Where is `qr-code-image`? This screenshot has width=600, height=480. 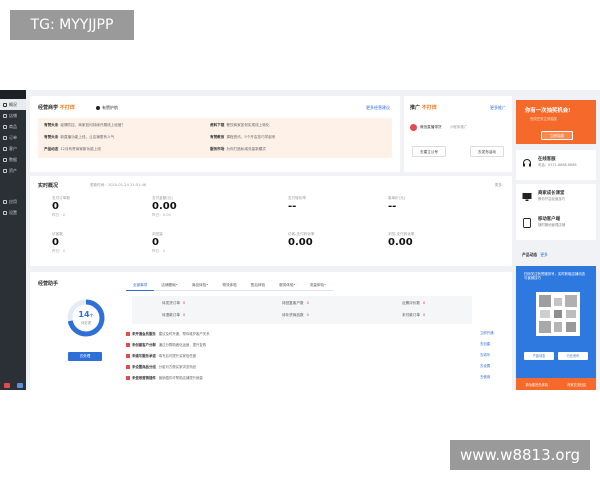 qr-code-image is located at coordinates (558, 314).